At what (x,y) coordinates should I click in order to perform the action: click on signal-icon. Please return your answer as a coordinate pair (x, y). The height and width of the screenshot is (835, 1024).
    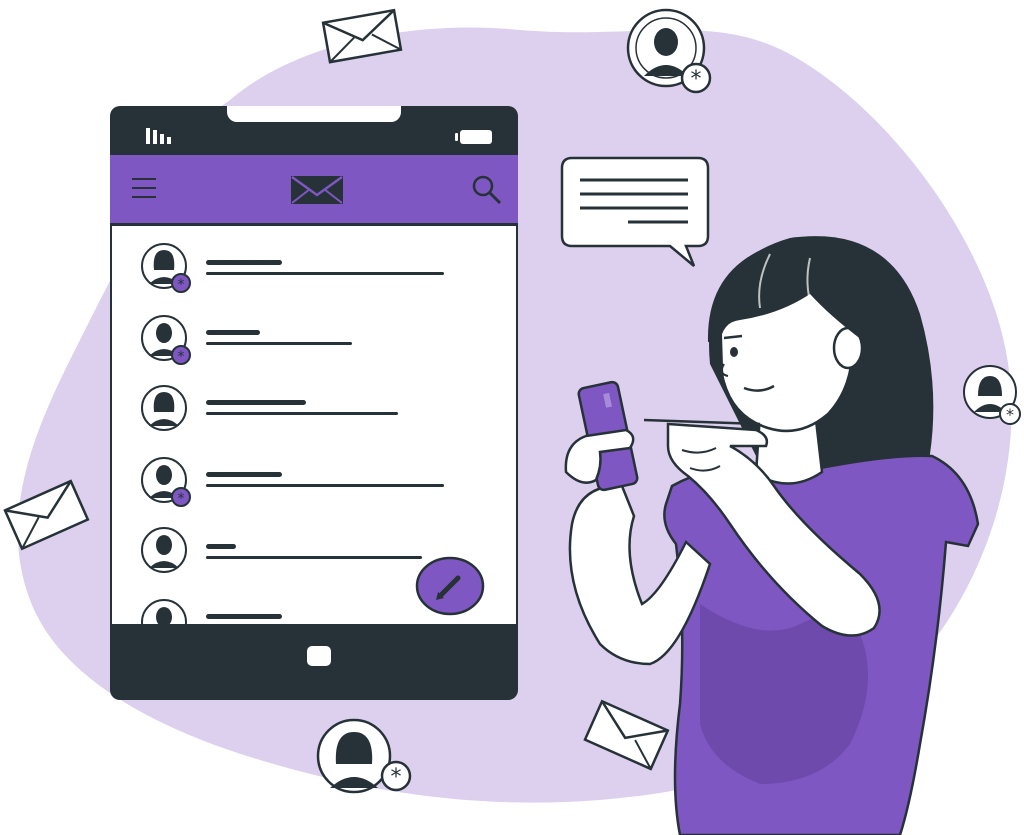
    Looking at the image, I should click on (158, 136).